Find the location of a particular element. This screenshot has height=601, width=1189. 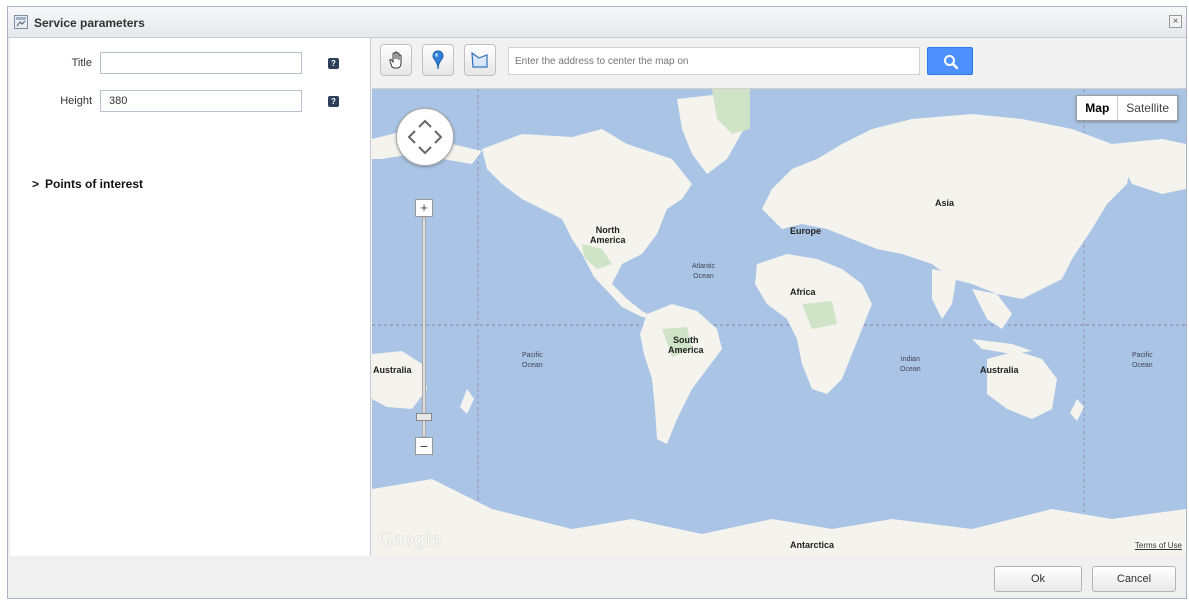

label-australia-right: Australia is located at coordinates (999, 370).